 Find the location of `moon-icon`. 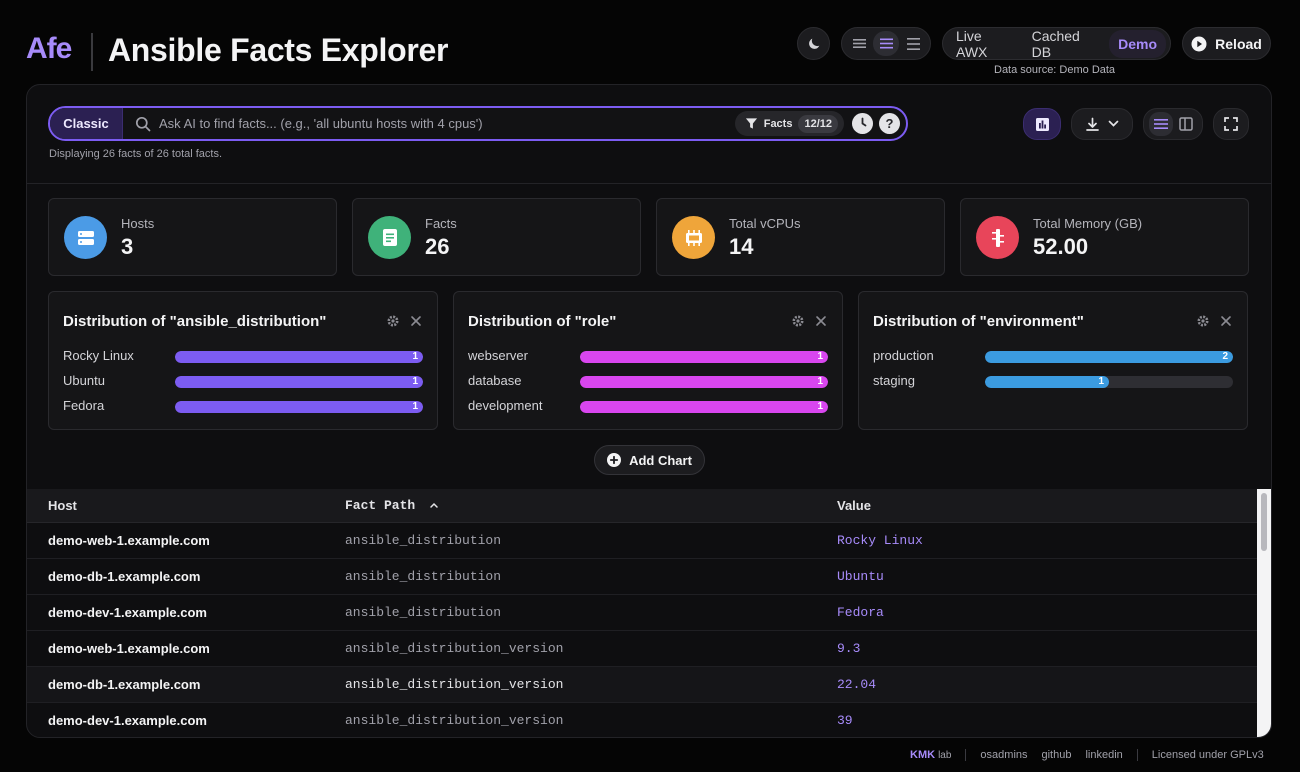

moon-icon is located at coordinates (813, 43).